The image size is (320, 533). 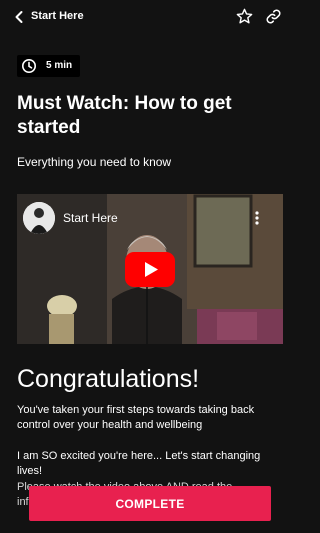 I want to click on lesson-title: Must Watch: How to get started, so click(x=124, y=115).